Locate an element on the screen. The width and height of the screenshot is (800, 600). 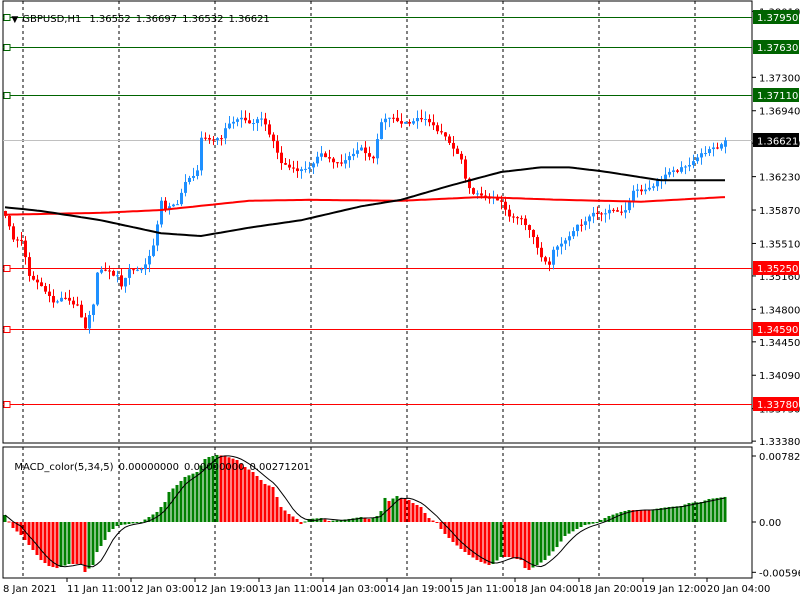
price-axis-label: 1.33380 is located at coordinates (779, 442).